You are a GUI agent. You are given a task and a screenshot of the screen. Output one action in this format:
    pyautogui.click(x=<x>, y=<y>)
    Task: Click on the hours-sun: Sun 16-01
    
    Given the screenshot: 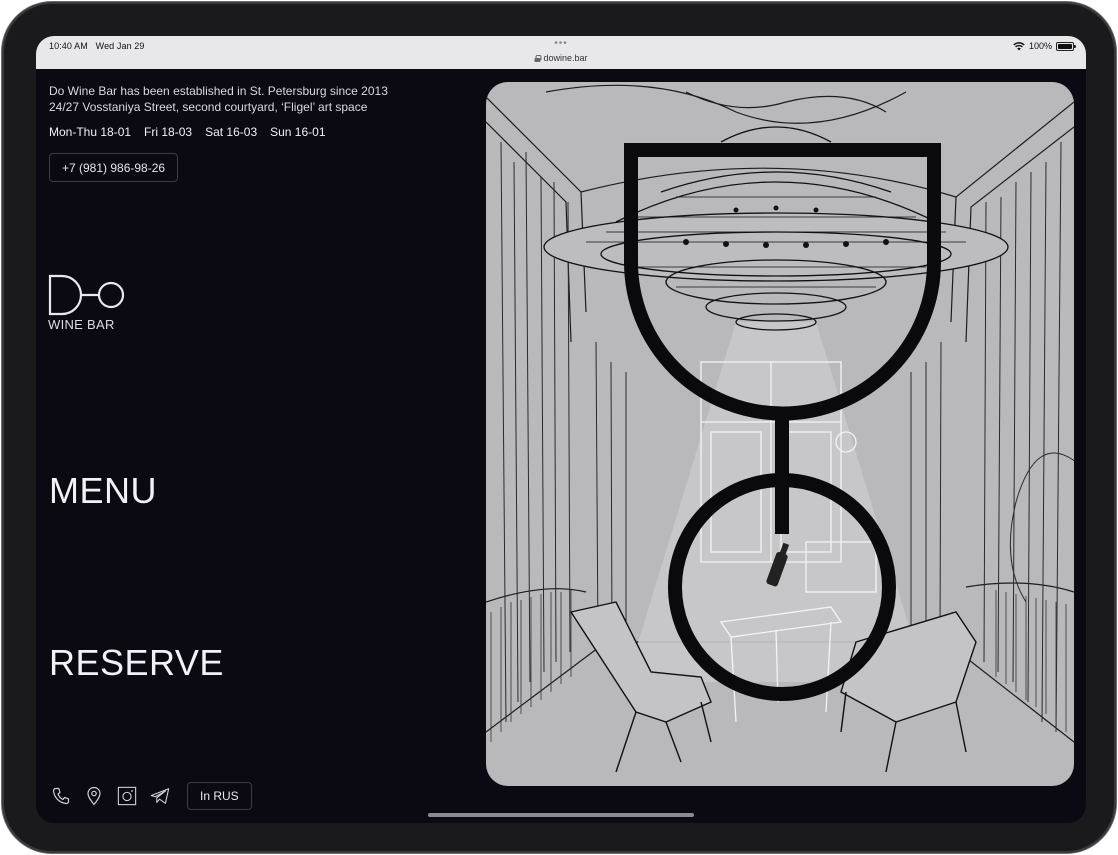 What is the action you would take?
    pyautogui.click(x=298, y=132)
    